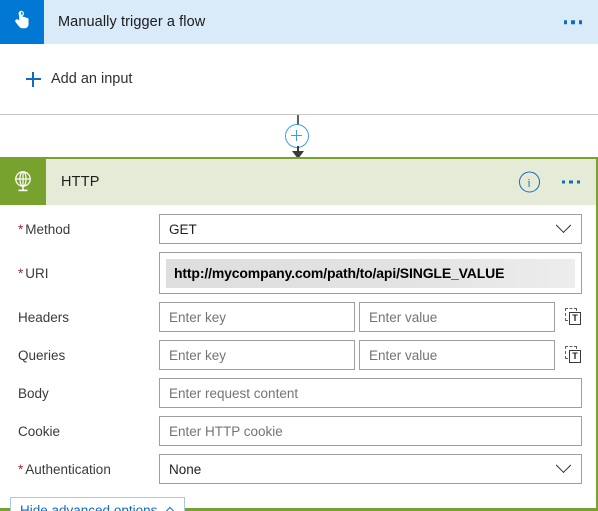 The width and height of the screenshot is (598, 511). I want to click on authentication-select: None, so click(370, 469).